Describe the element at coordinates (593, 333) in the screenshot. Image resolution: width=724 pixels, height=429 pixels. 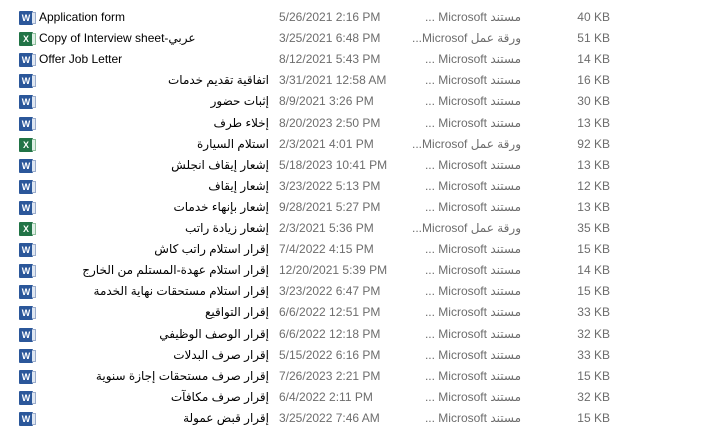
I see `file-size: 32 KB` at that location.